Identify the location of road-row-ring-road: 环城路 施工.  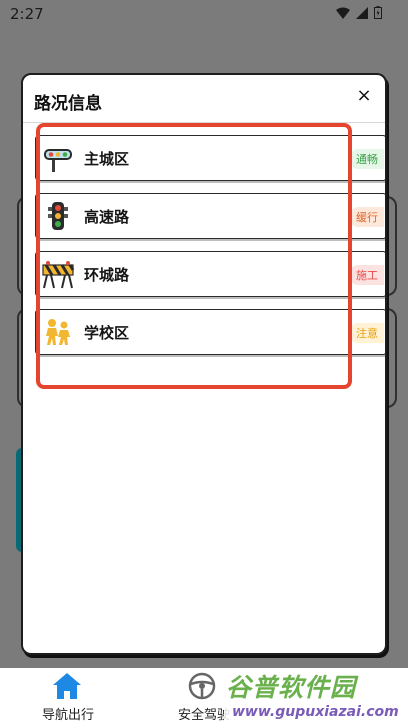
(210, 274).